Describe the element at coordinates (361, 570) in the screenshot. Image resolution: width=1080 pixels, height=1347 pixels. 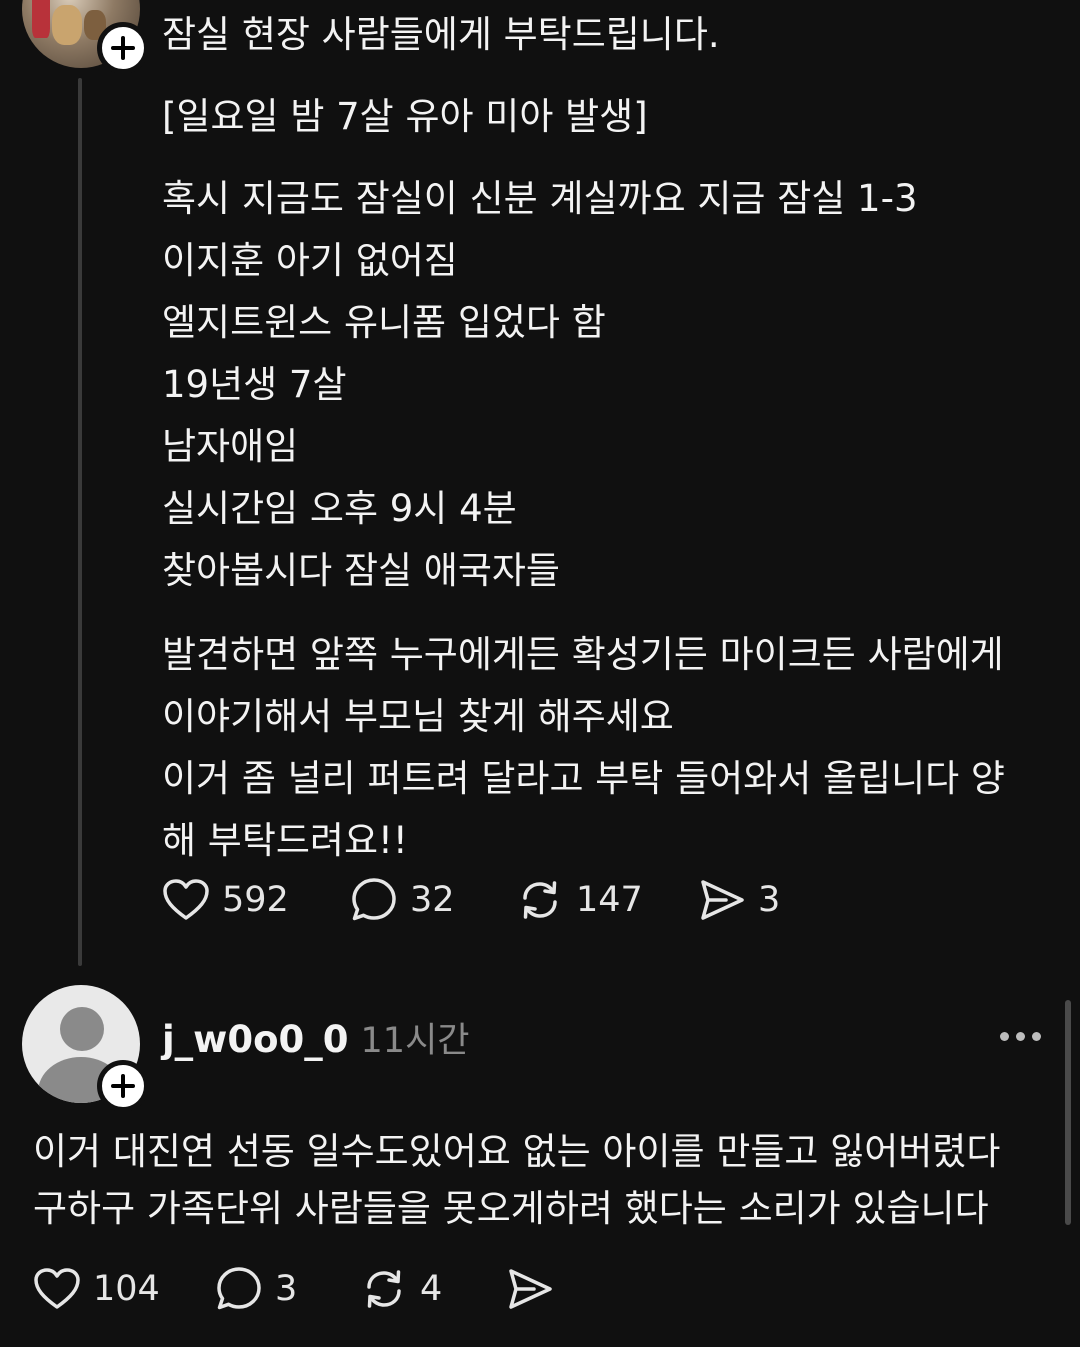
I see `post-line: 찾아봅시다 잠실 애국자들` at that location.